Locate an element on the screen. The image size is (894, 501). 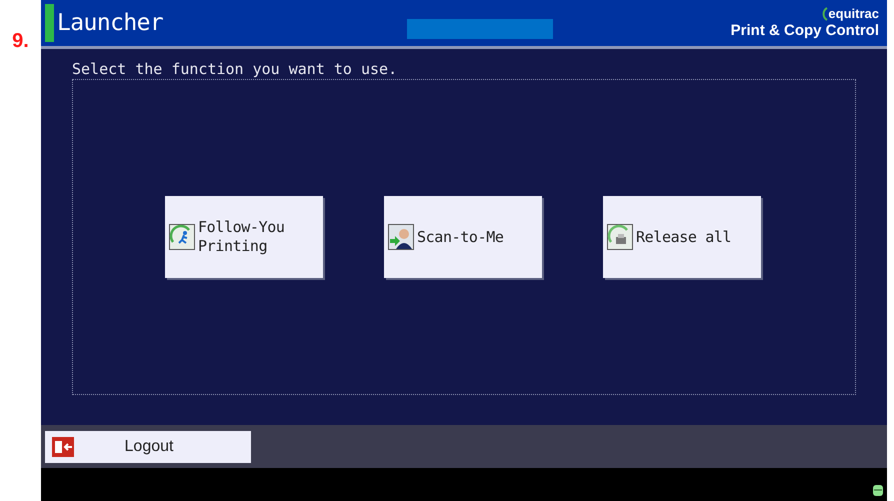
product-name: Print & Copy Control is located at coordinates (804, 31).